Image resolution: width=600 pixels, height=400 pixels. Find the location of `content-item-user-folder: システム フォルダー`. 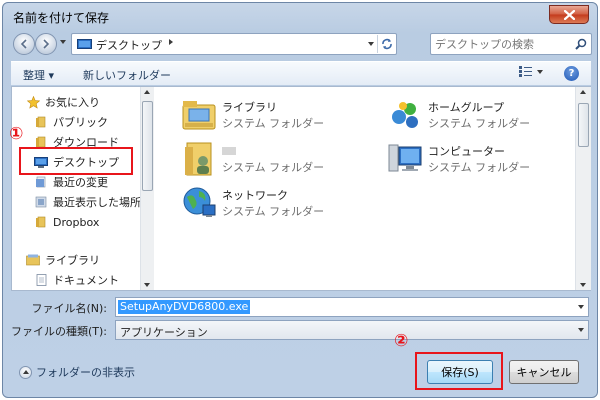

content-item-user-folder: システム フォルダー is located at coordinates (279, 161).